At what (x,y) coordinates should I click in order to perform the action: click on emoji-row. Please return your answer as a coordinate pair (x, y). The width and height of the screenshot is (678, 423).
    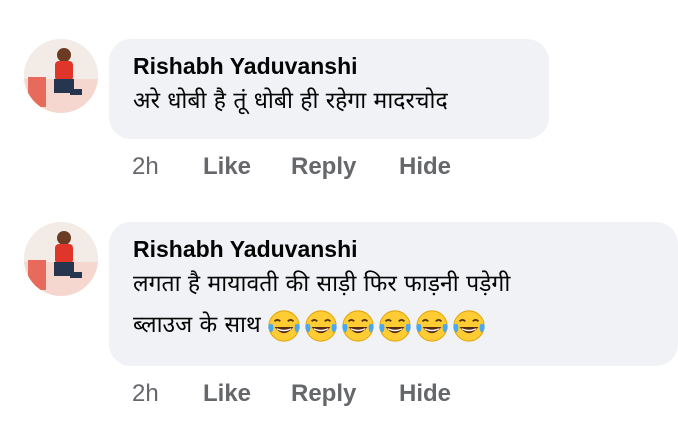
    Looking at the image, I should click on (378, 325).